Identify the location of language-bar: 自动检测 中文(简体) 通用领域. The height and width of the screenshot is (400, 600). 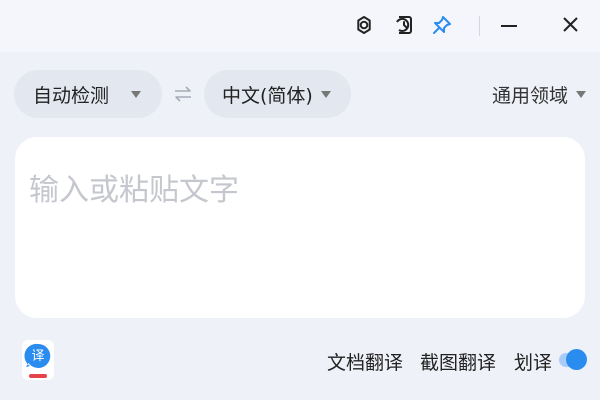
(300, 94).